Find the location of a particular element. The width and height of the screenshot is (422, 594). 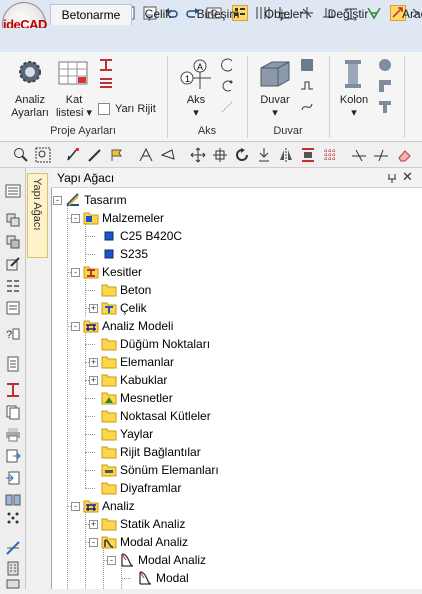

beam-icon is located at coordinates (106, 65).